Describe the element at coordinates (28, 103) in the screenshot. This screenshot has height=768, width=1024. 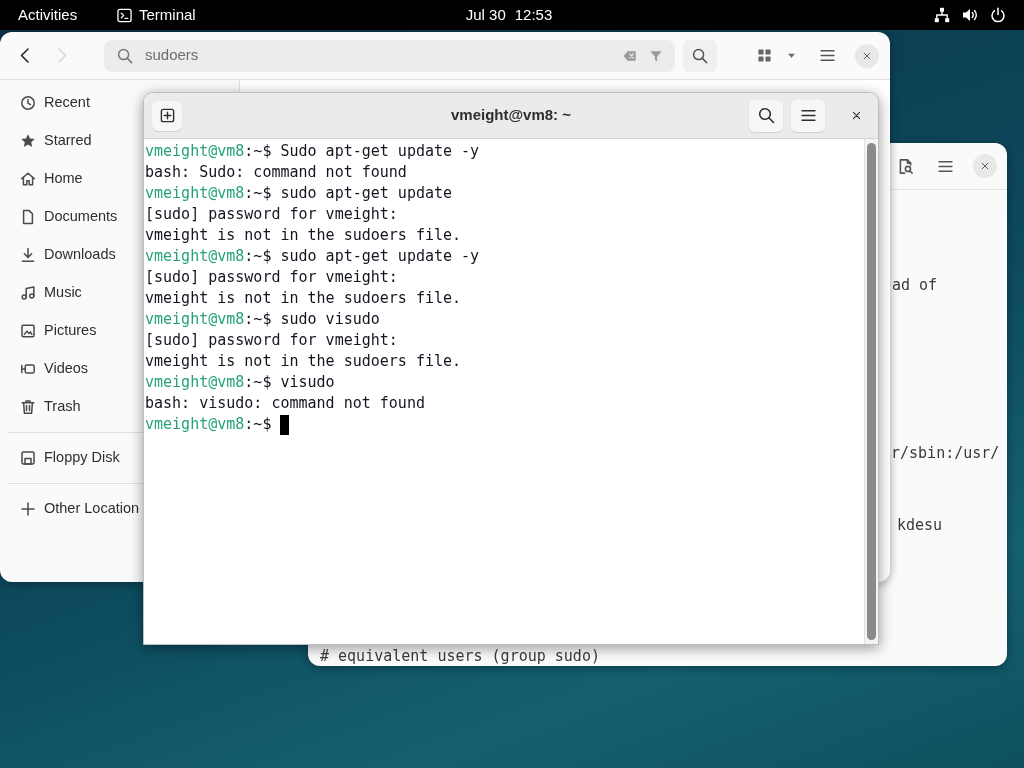
I see `clock-icon` at that location.